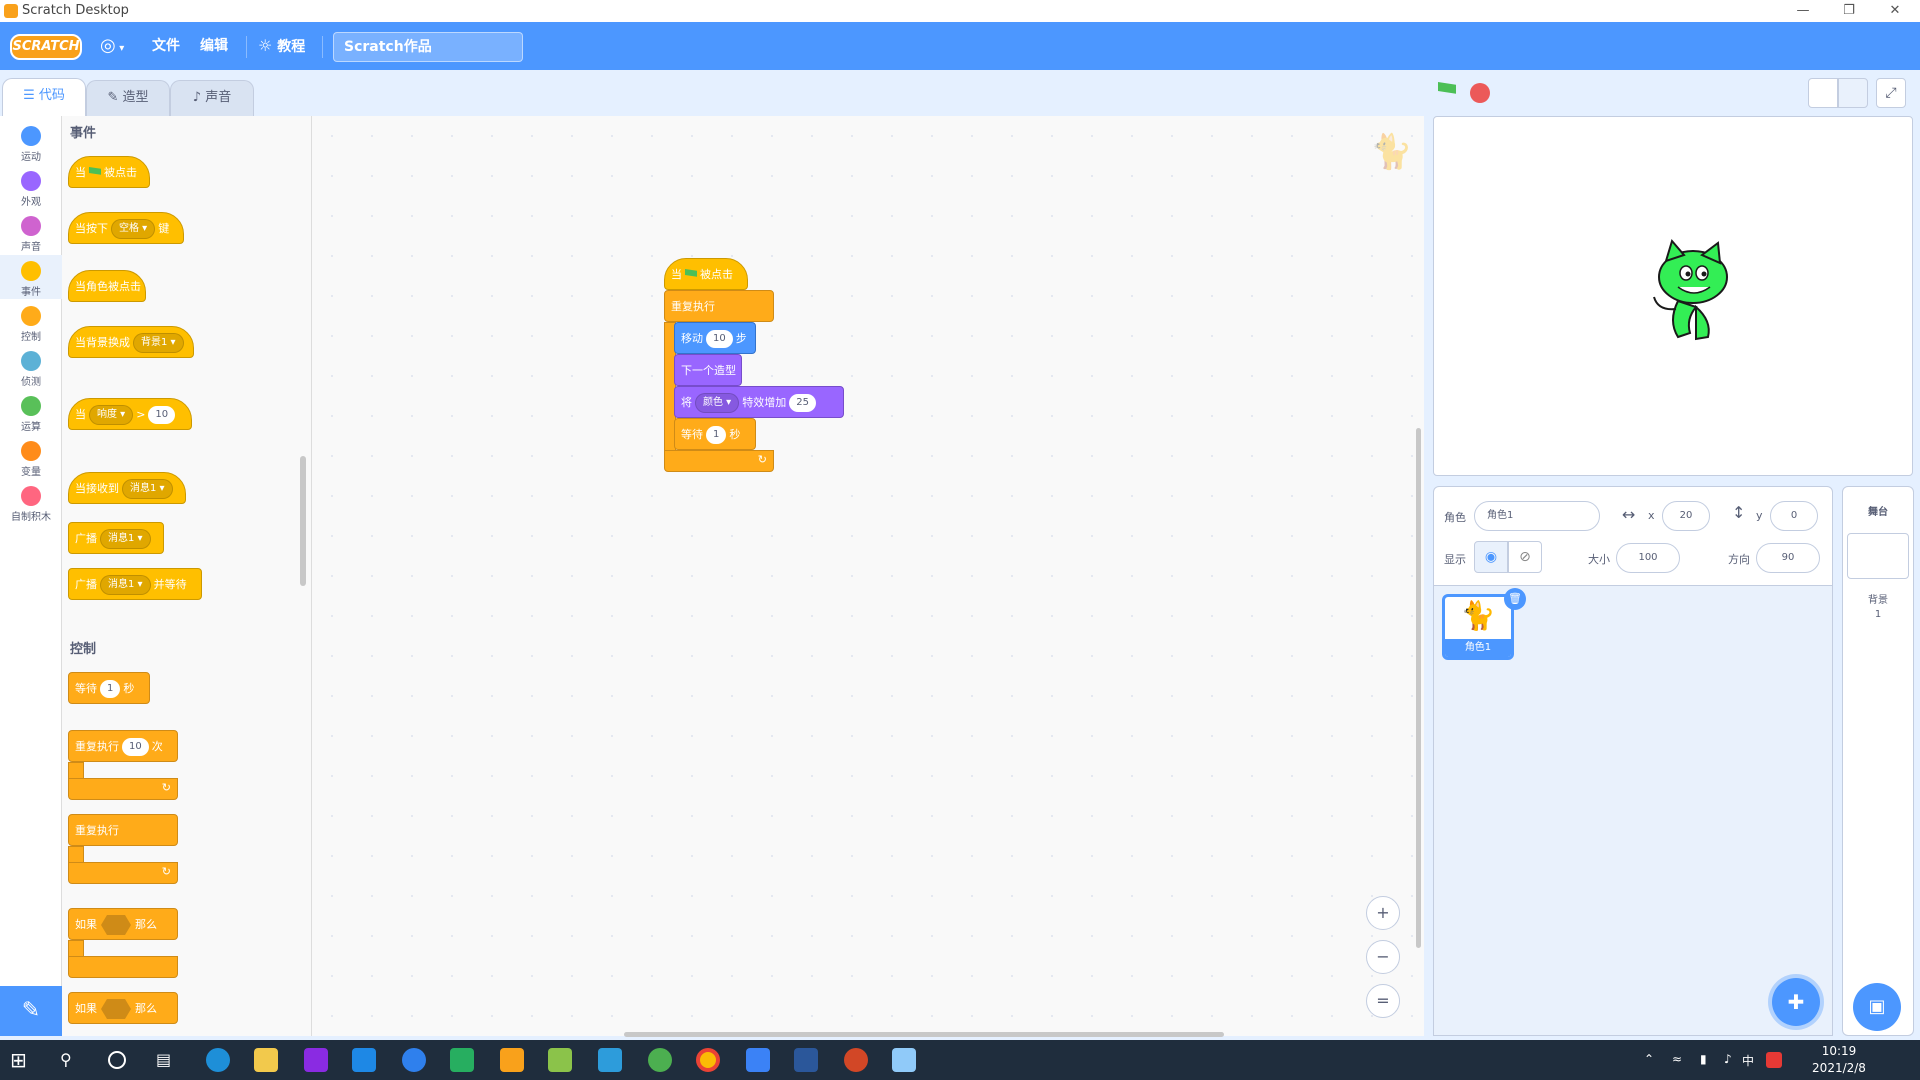 The width and height of the screenshot is (1920, 1080). What do you see at coordinates (1796, 1002) in the screenshot?
I see `add-sprite-button: ✚` at bounding box center [1796, 1002].